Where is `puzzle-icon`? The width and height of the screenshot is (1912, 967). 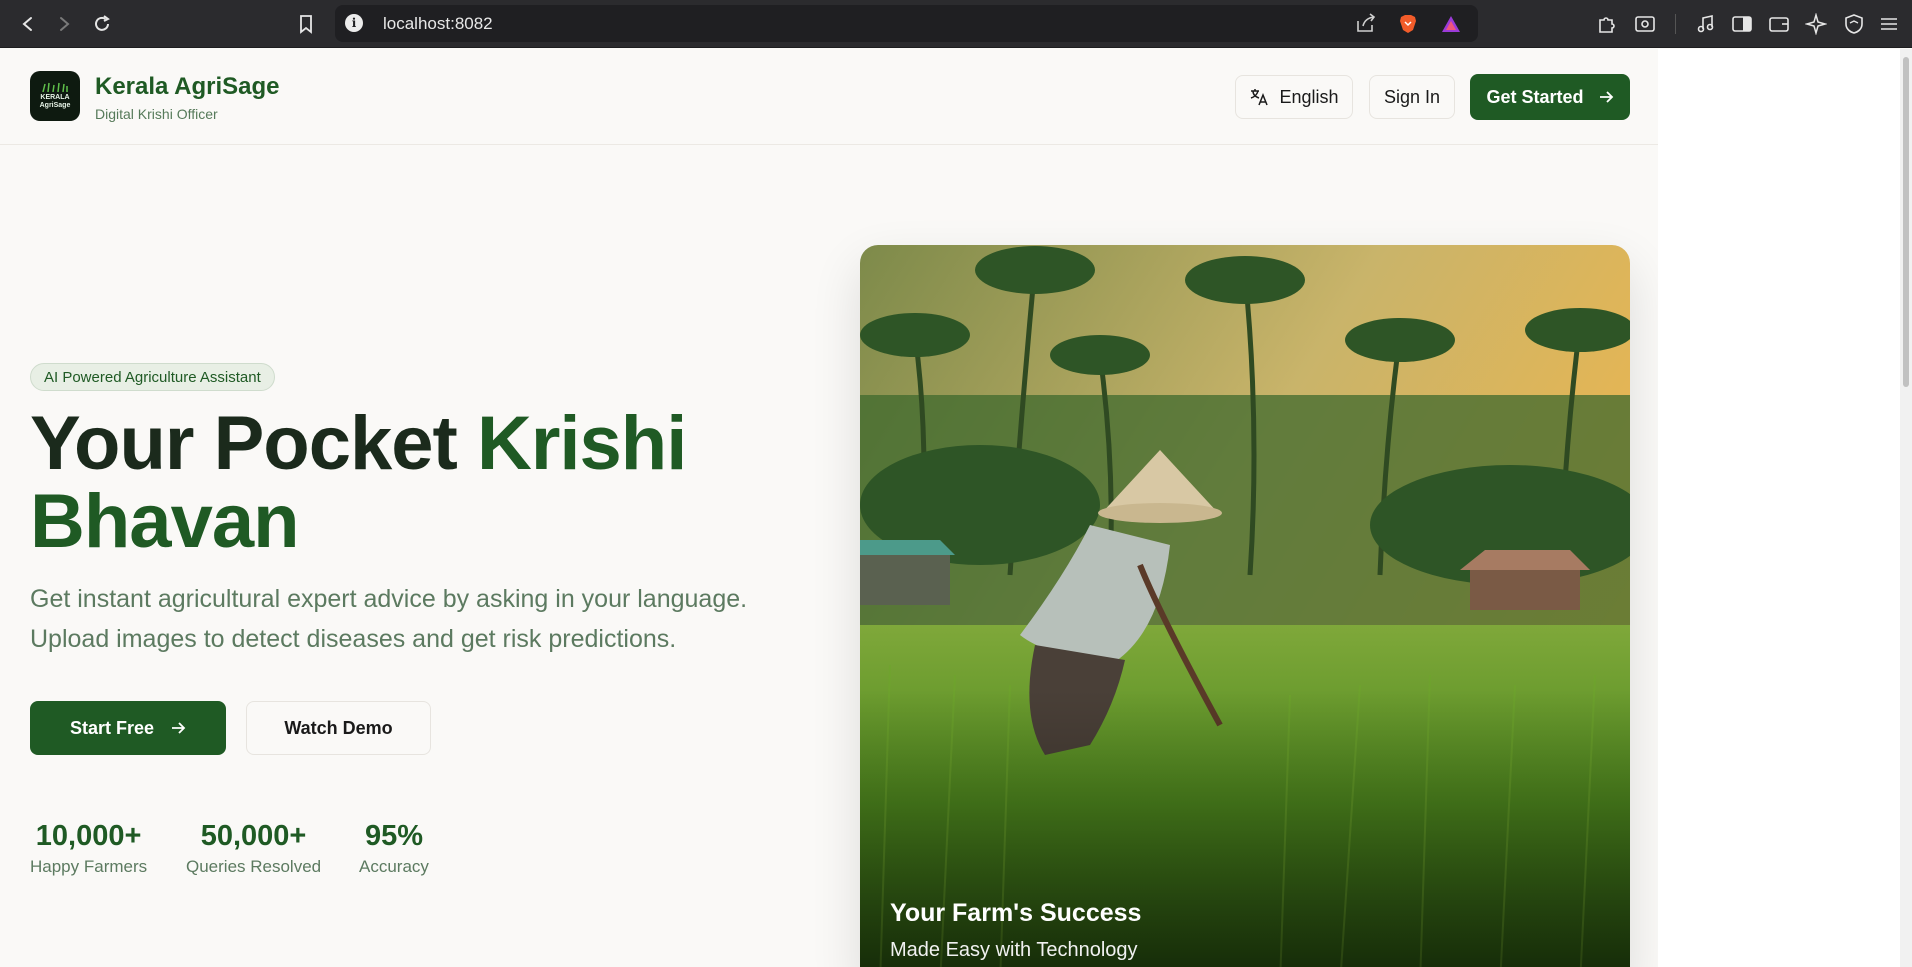 puzzle-icon is located at coordinates (1607, 24).